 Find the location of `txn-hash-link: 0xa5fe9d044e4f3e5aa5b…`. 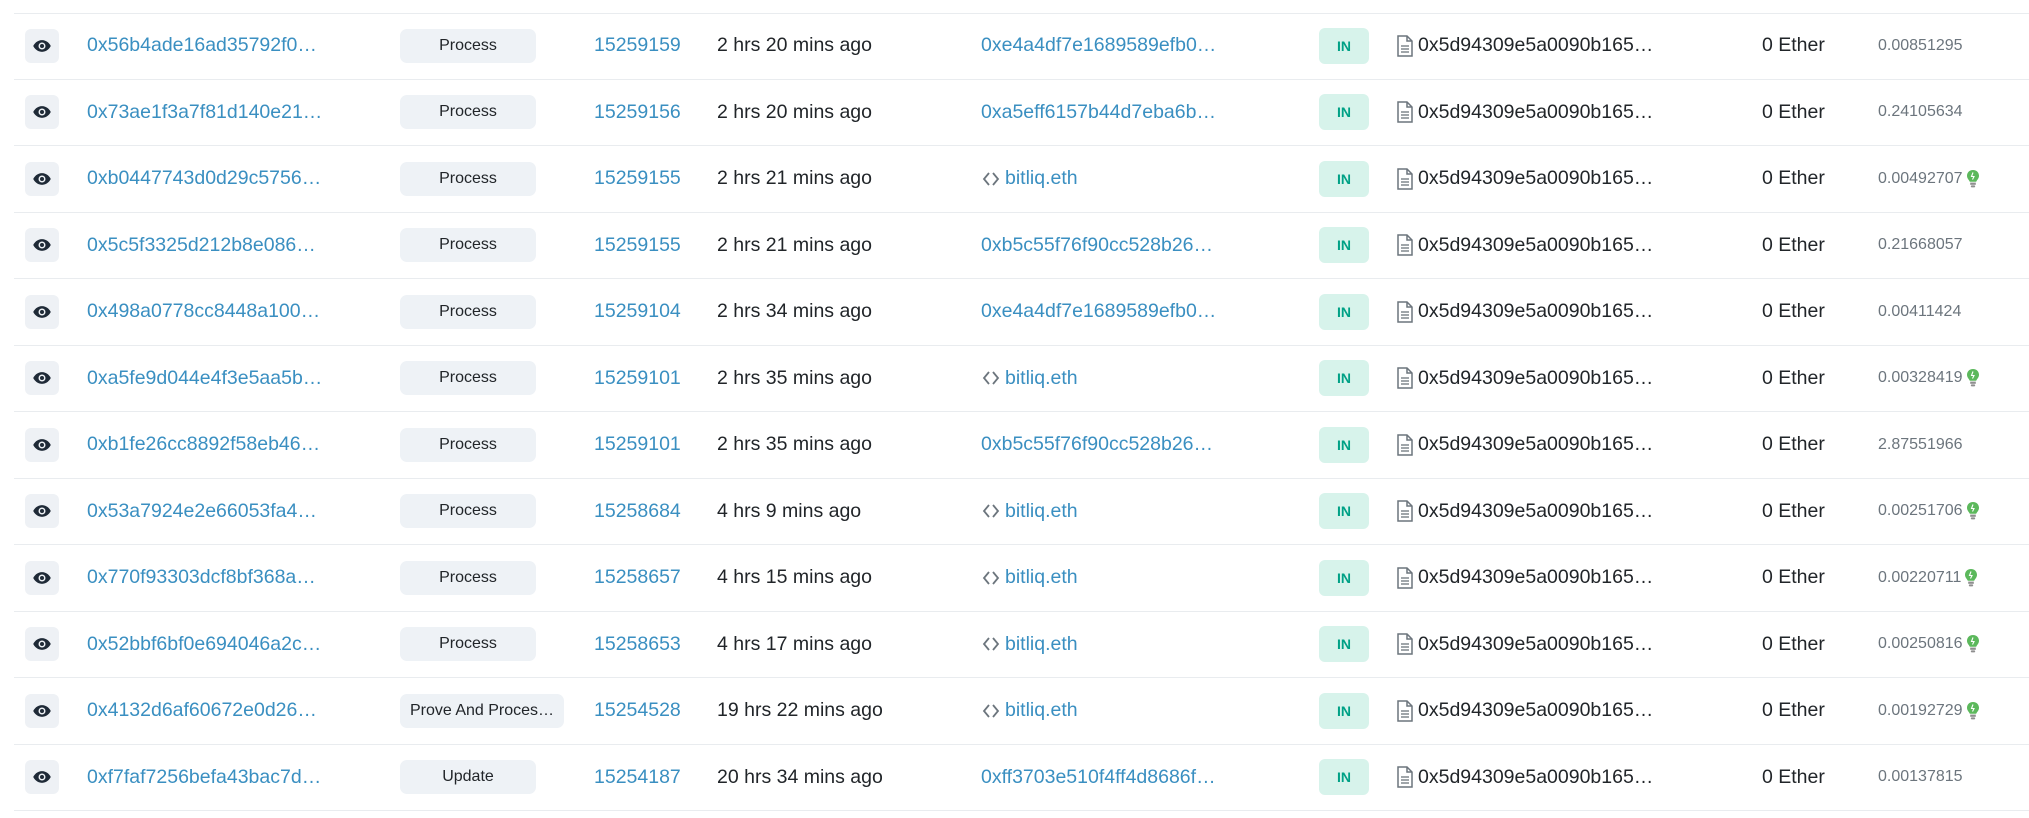

txn-hash-link: 0xa5fe9d044e4f3e5aa5b… is located at coordinates (204, 379).